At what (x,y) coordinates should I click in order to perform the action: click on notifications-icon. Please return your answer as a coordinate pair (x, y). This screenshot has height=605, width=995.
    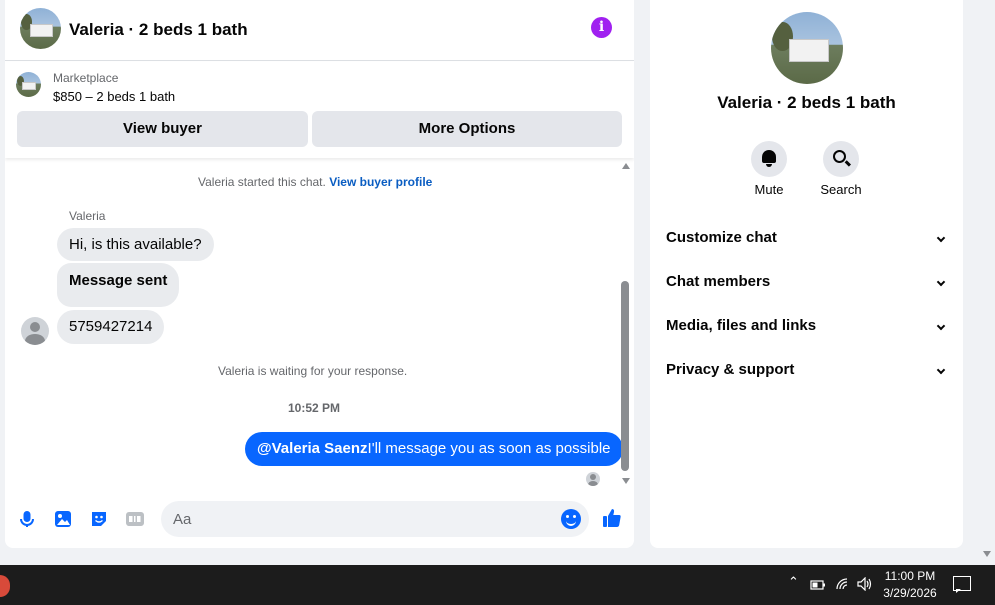
    Looking at the image, I should click on (962, 584).